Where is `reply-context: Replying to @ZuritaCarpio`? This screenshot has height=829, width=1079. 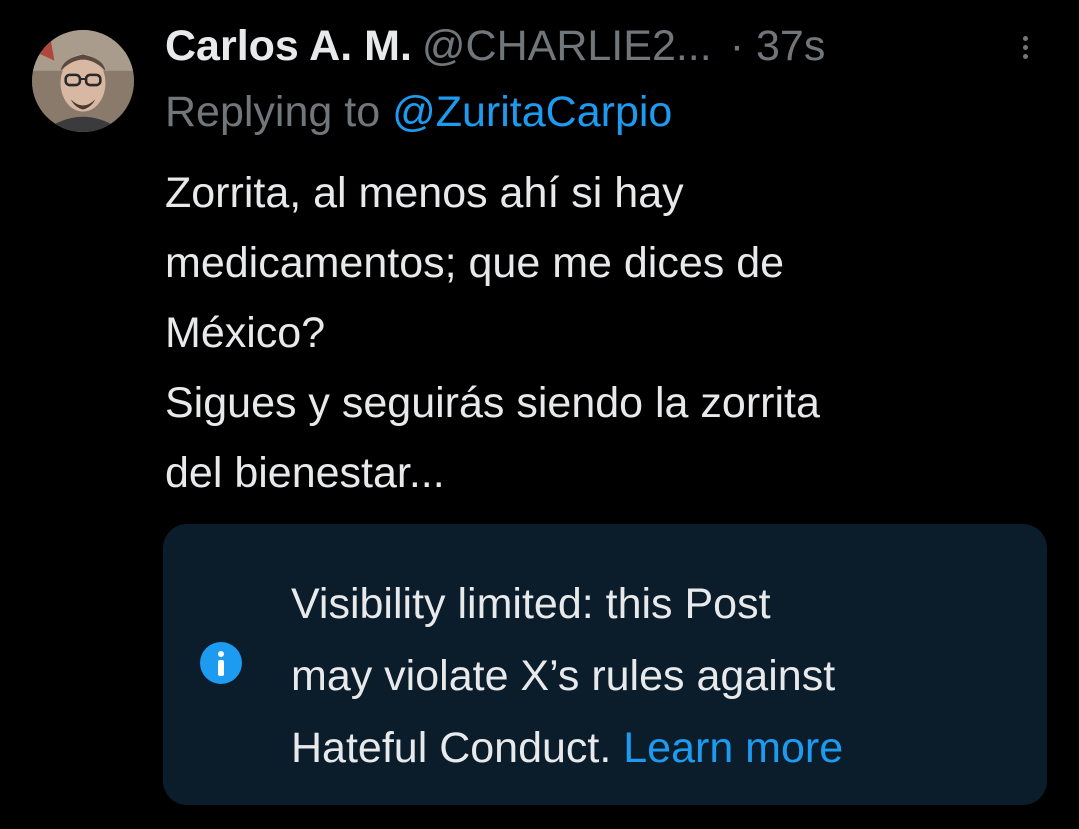
reply-context: Replying to @ZuritaCarpio is located at coordinates (418, 112).